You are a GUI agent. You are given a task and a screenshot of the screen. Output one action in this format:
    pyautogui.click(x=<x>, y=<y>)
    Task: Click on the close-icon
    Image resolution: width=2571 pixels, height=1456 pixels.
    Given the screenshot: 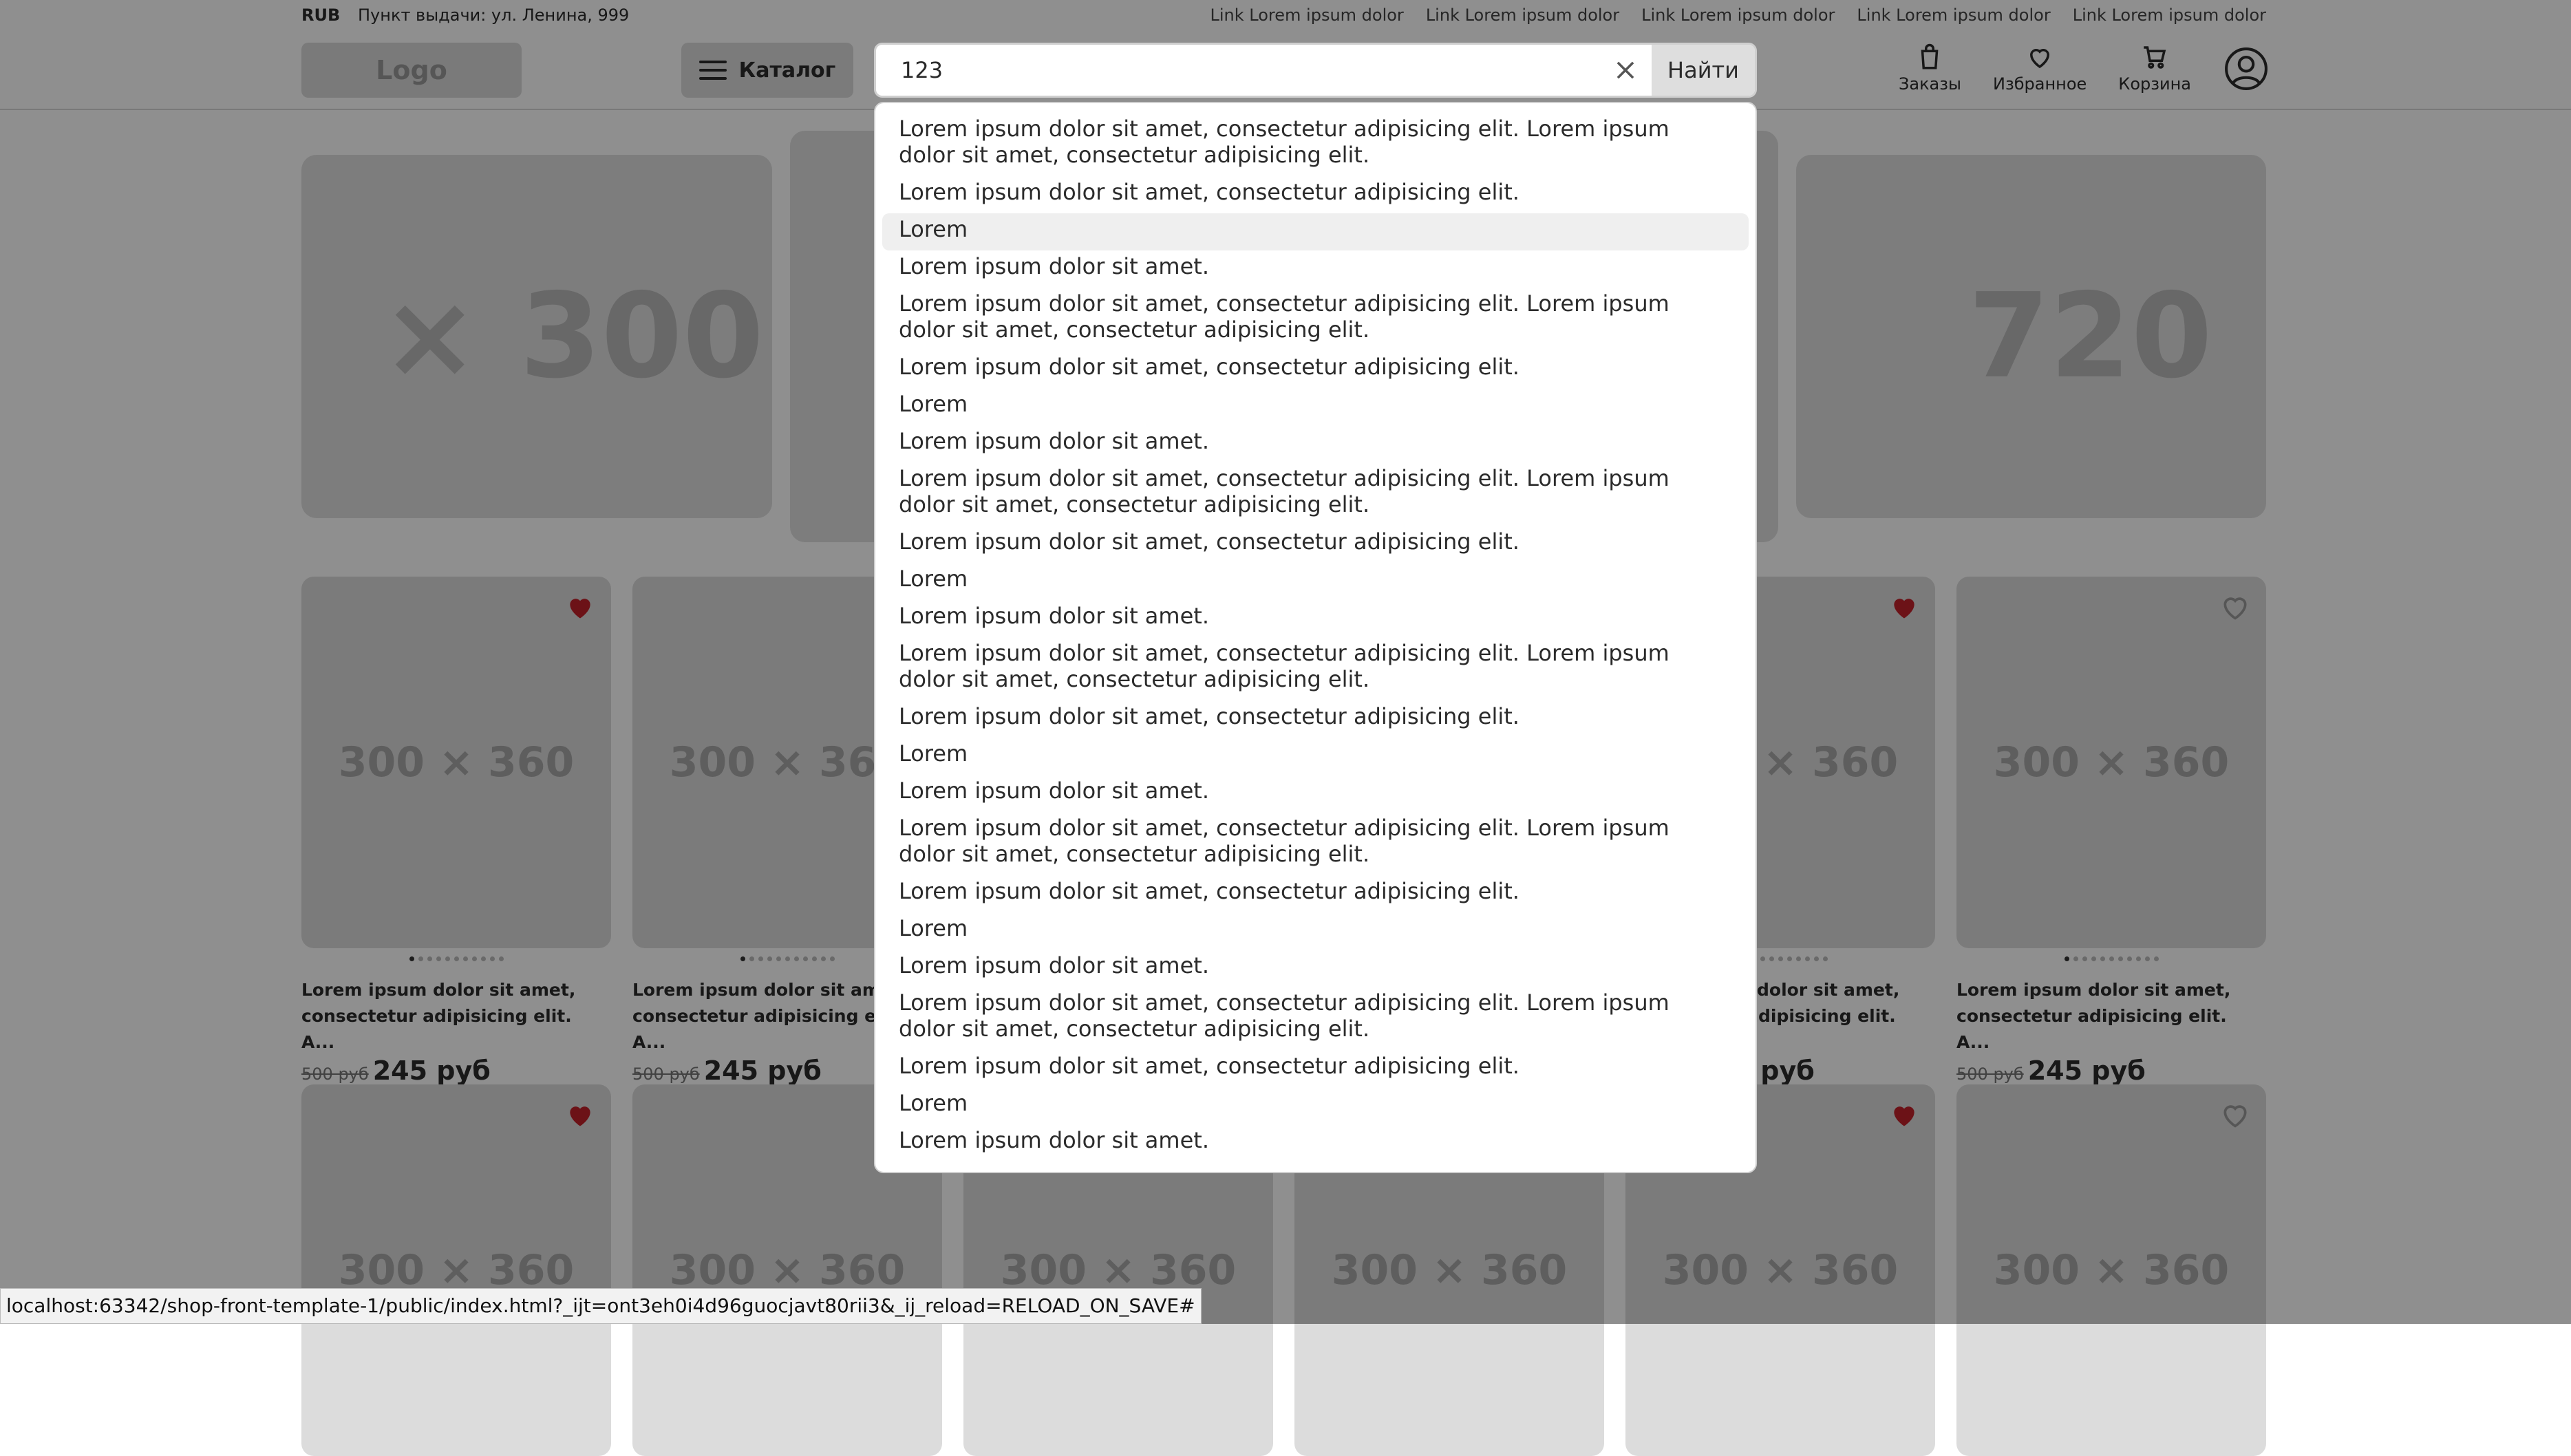 What is the action you would take?
    pyautogui.click(x=1625, y=70)
    